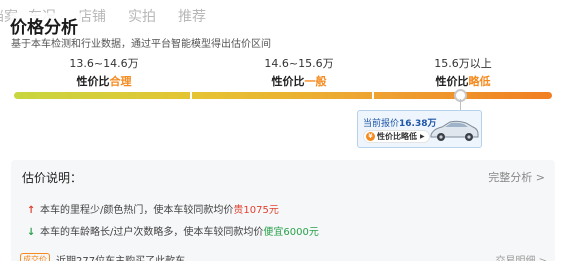  I want to click on estimate-row-pro: ↑ 本车的里程少/颜色热门，使本车较同款均价贵1075元, so click(153, 208).